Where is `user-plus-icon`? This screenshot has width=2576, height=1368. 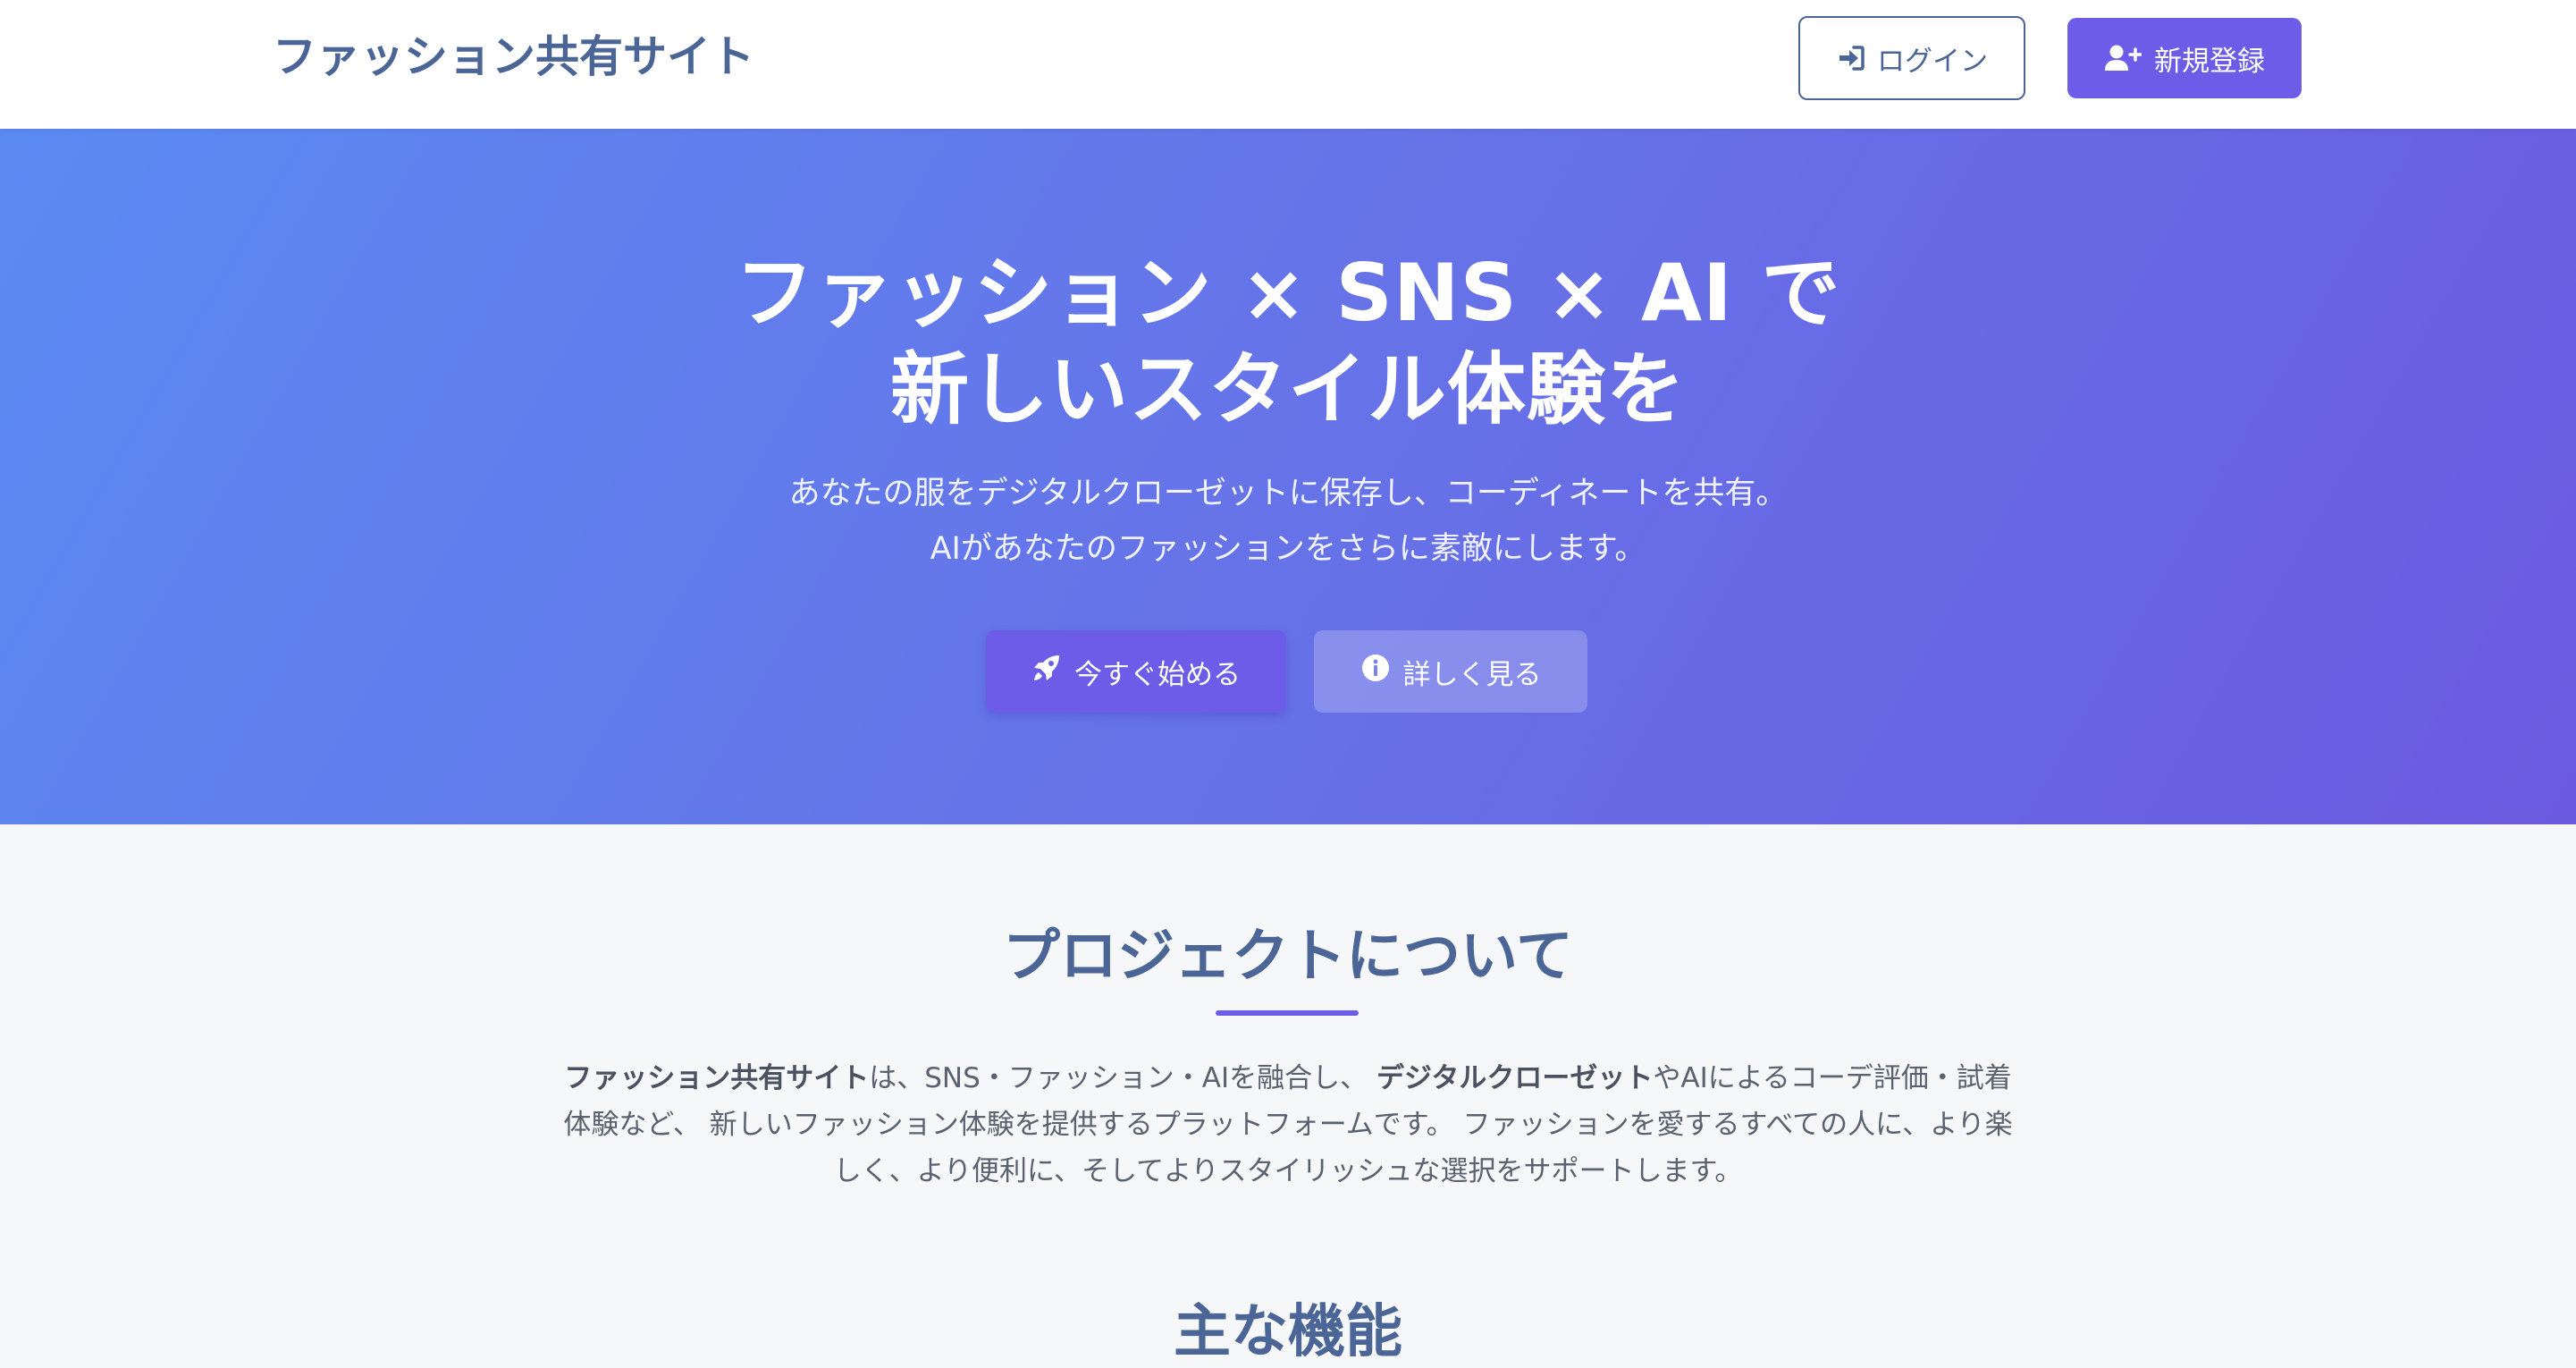
user-plus-icon is located at coordinates (2123, 58).